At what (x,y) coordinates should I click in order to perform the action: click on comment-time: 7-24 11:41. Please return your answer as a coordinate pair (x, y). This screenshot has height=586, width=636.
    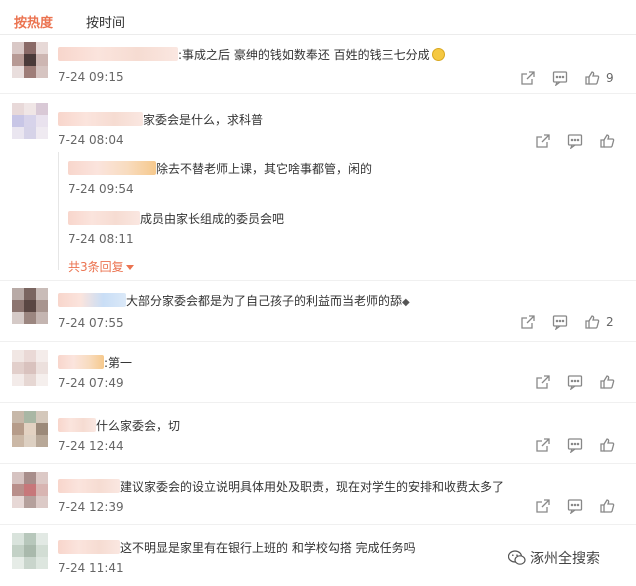
    Looking at the image, I should click on (91, 568).